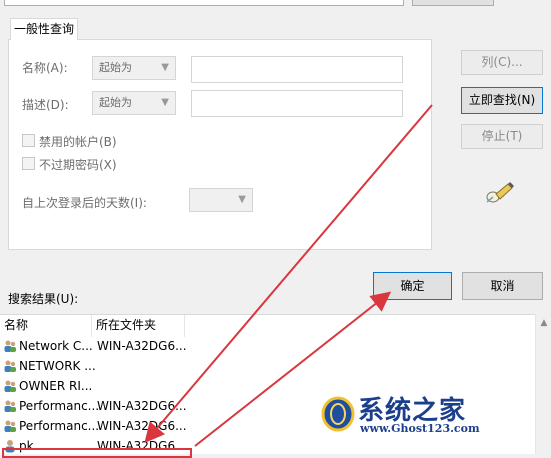 This screenshot has width=551, height=458. I want to click on top-button-edge, so click(453, 3).